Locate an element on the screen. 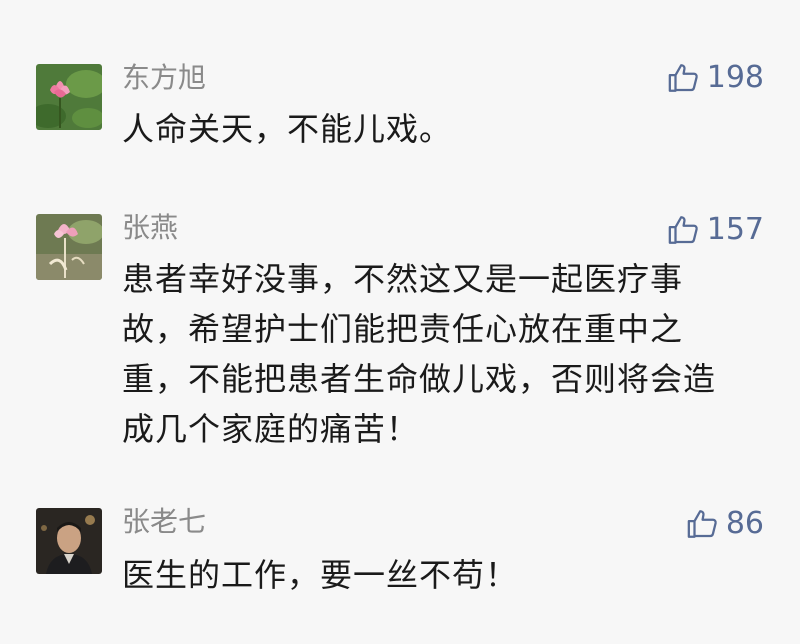 The width and height of the screenshot is (800, 644). user-name: 东方旭 is located at coordinates (164, 78).